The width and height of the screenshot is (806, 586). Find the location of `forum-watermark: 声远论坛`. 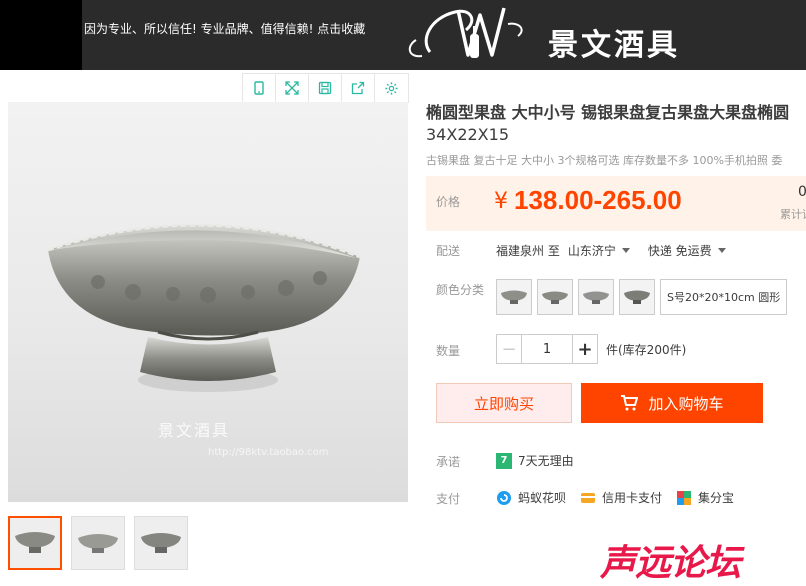

forum-watermark: 声远论坛 is located at coordinates (670, 563).